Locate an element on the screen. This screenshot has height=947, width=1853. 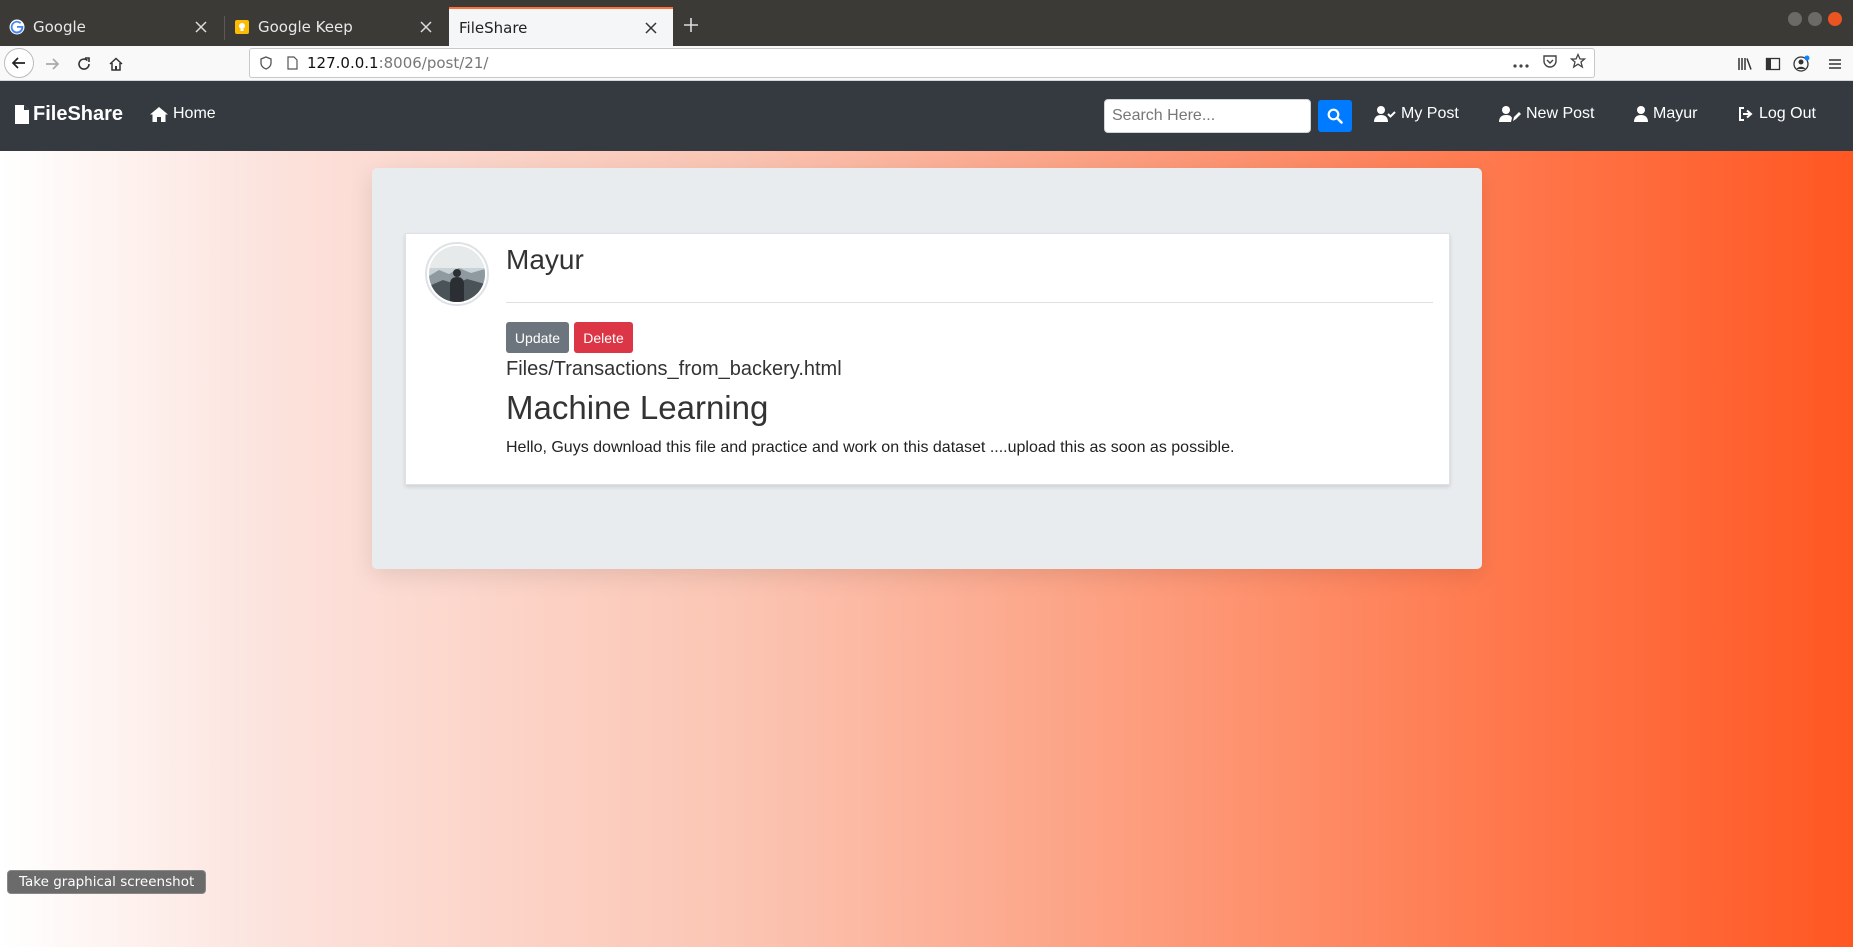
nav-home-label: Home is located at coordinates (194, 113).